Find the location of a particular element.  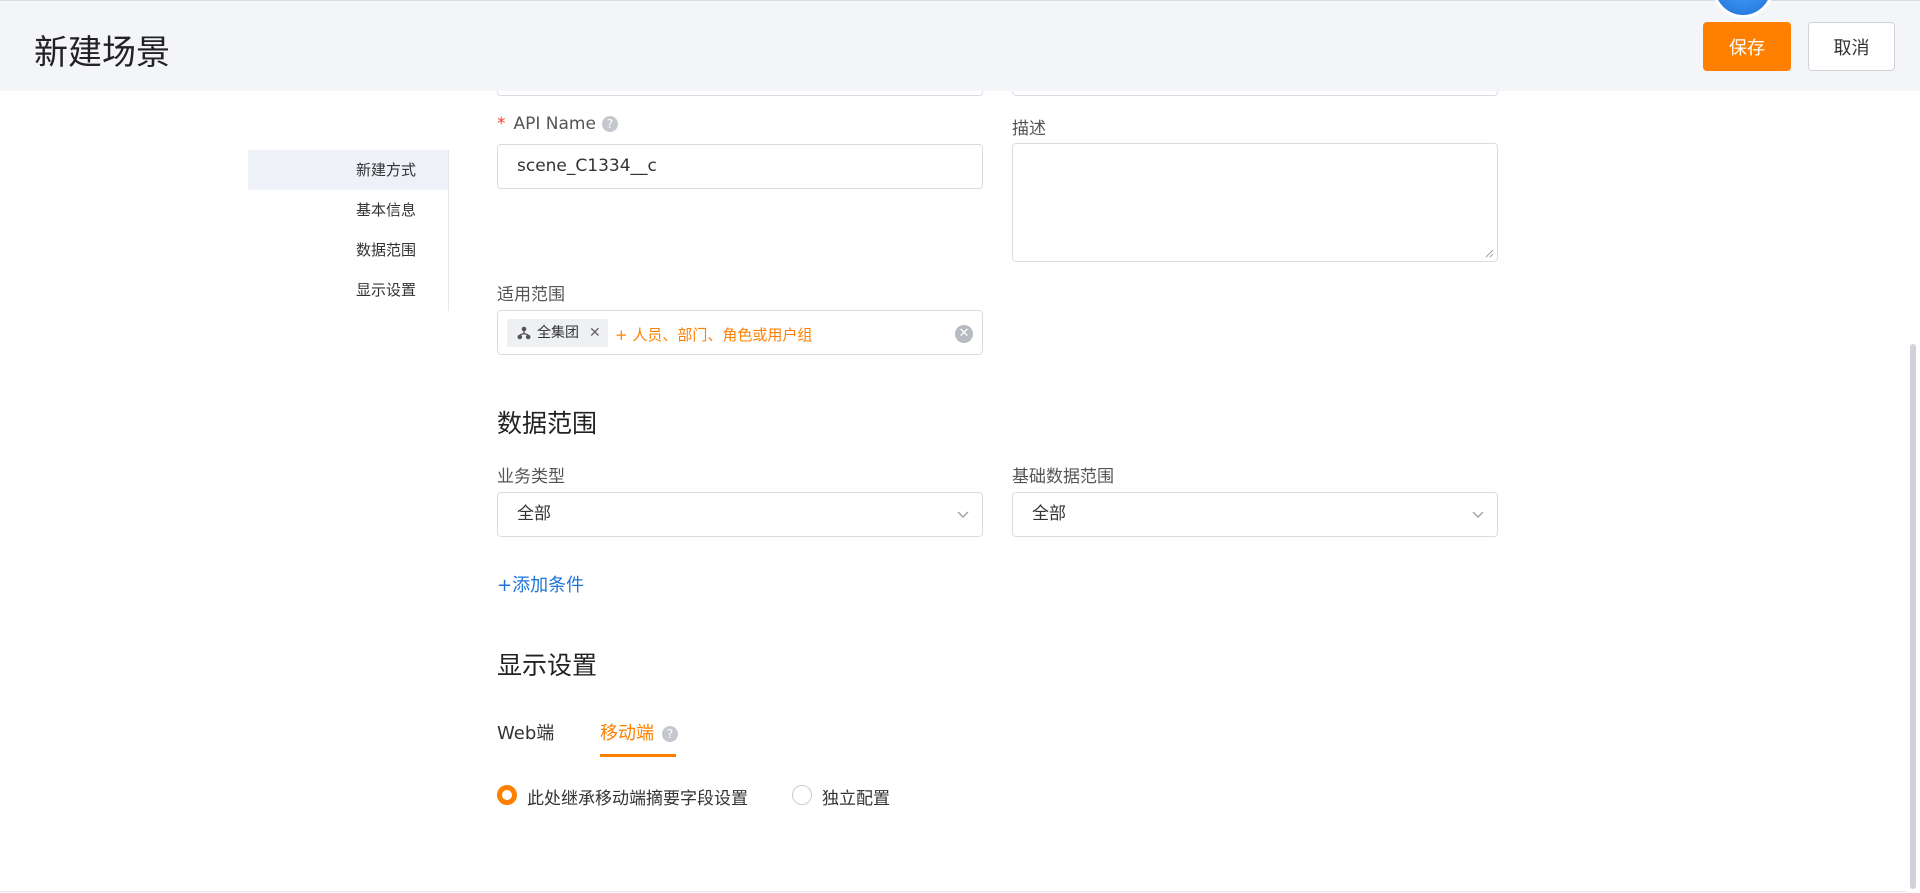

resize-grip-icon is located at coordinates (1489, 253).